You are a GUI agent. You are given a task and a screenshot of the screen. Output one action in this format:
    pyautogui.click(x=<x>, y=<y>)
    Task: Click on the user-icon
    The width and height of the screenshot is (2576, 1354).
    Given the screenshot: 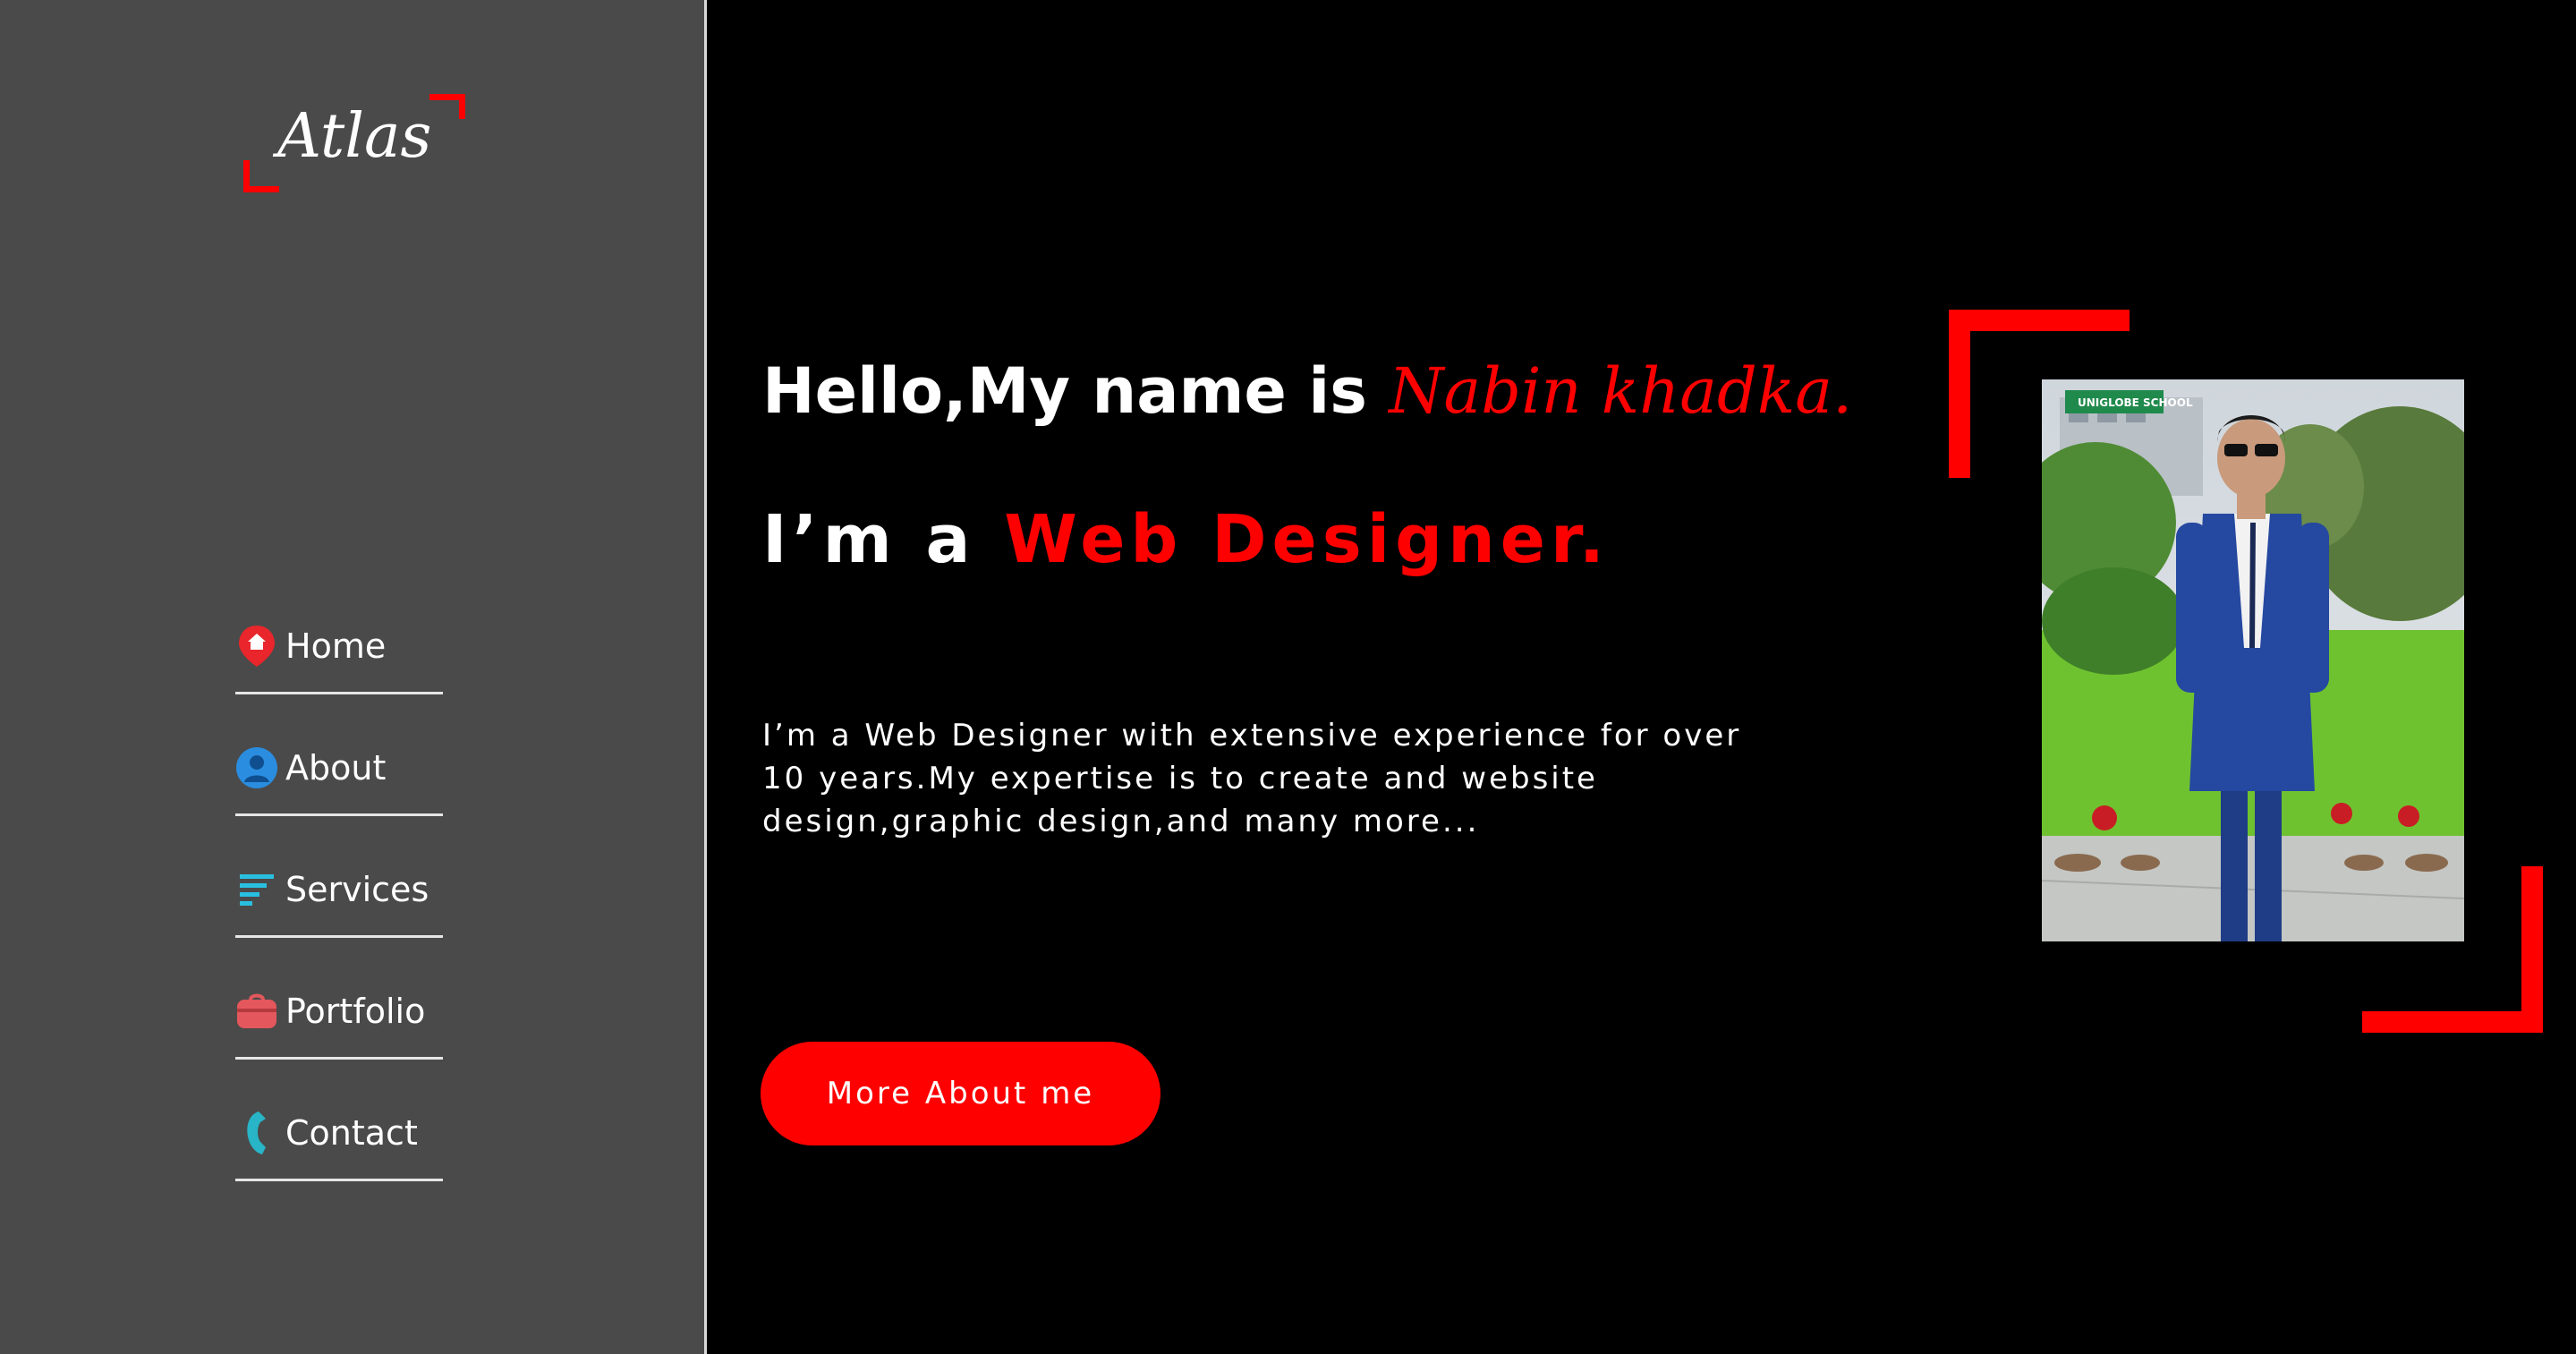 What is the action you would take?
    pyautogui.click(x=256, y=768)
    